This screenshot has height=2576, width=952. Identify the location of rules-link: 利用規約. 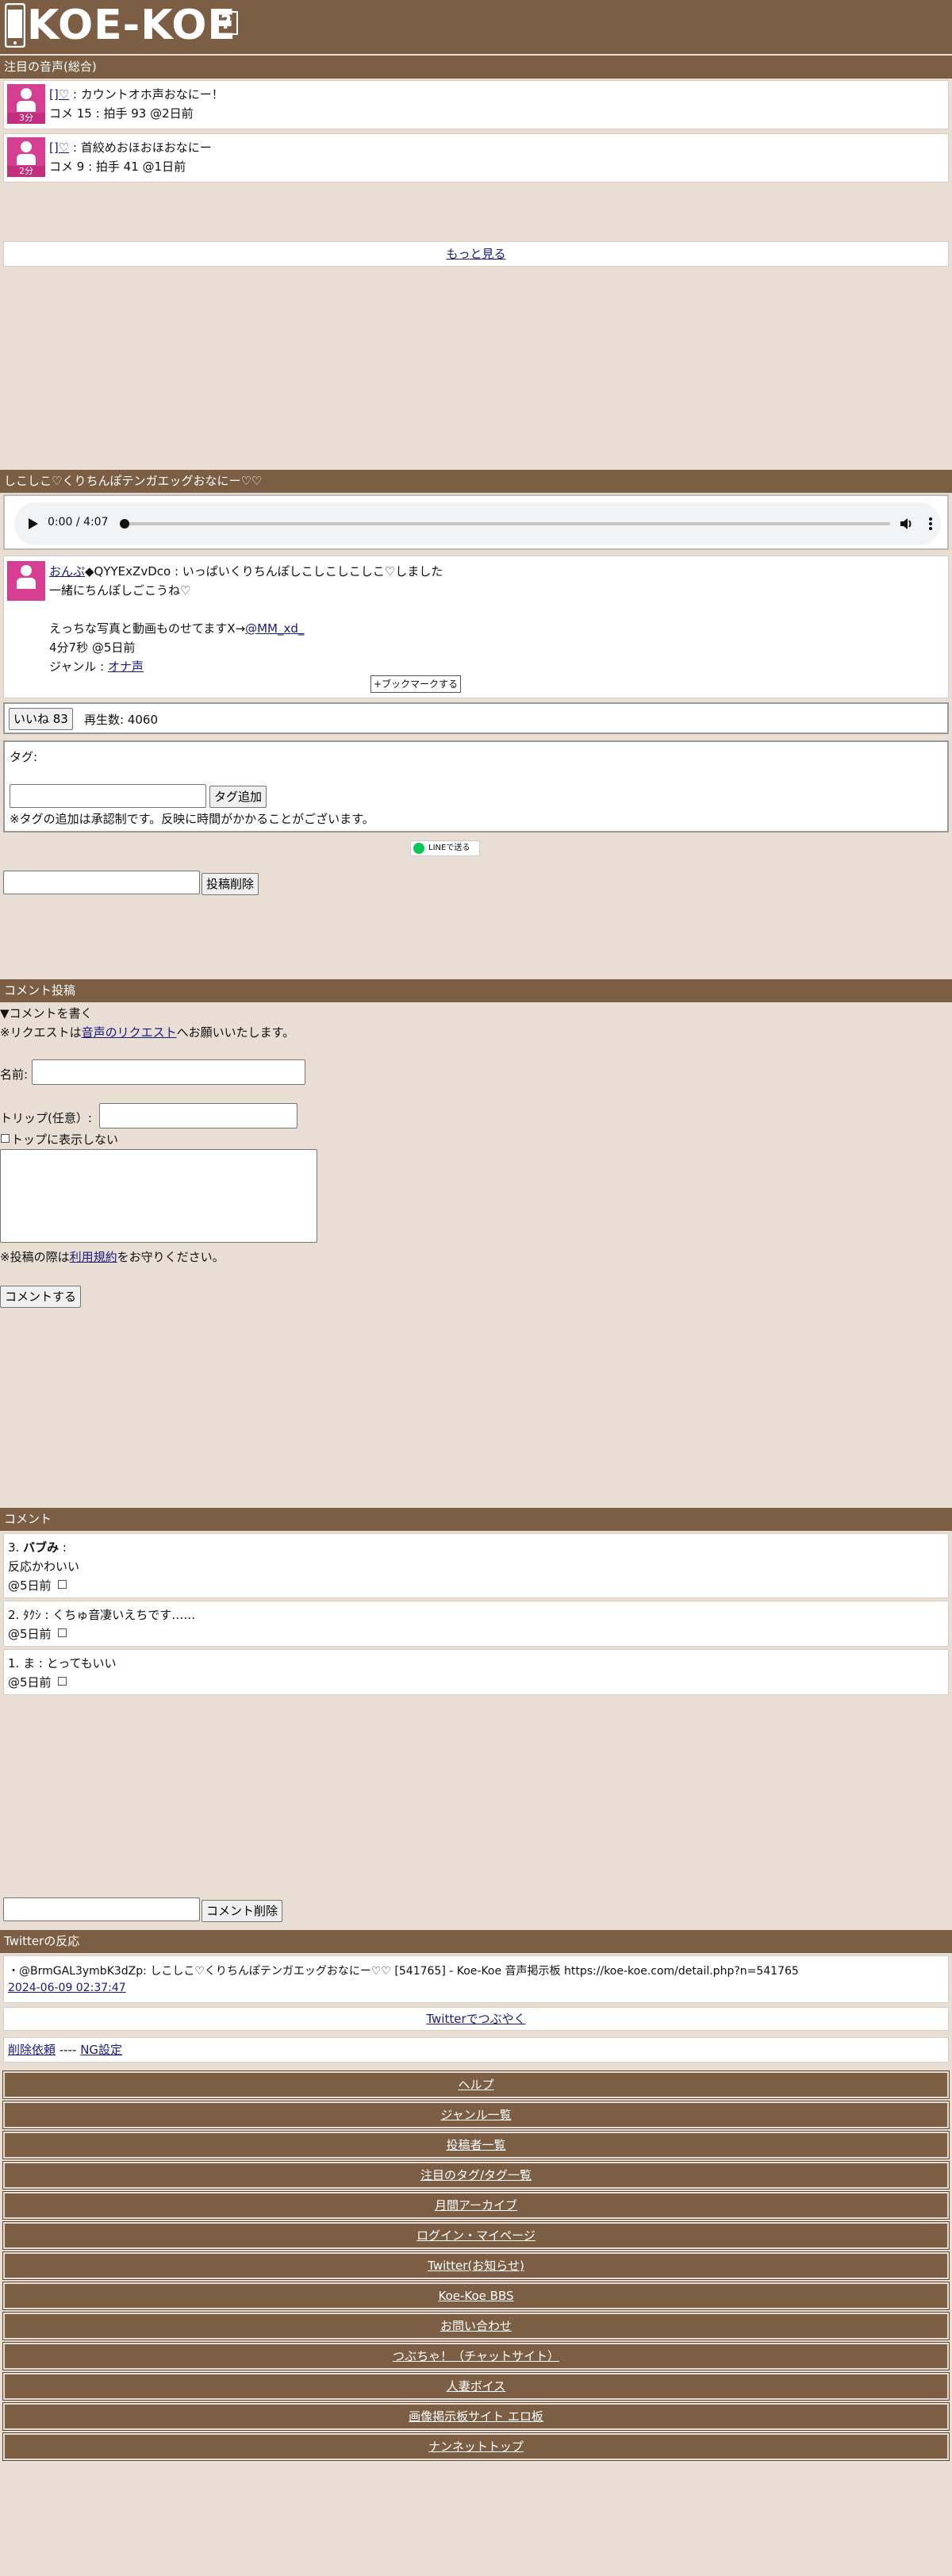
(93, 1257).